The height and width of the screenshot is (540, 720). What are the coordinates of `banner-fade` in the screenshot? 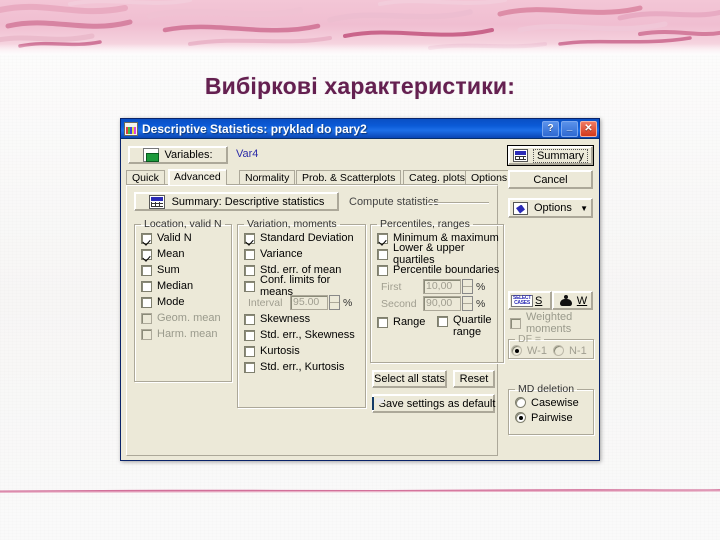 It's located at (360, 49).